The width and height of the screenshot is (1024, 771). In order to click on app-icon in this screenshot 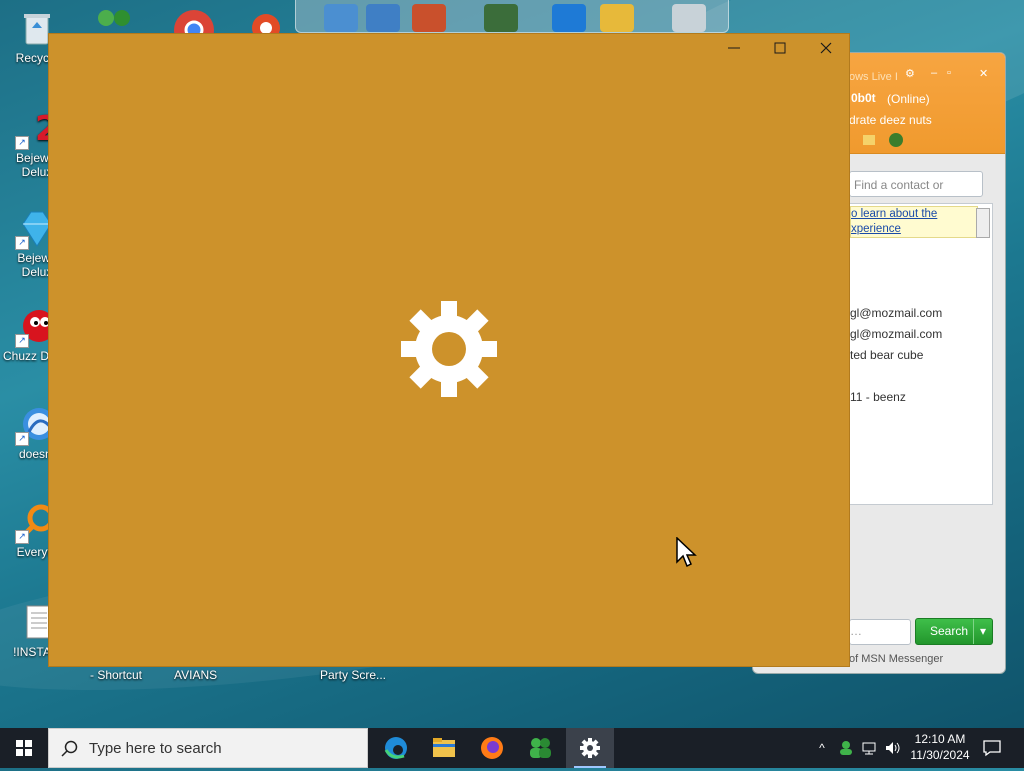, I will do `click(569, 18)`.